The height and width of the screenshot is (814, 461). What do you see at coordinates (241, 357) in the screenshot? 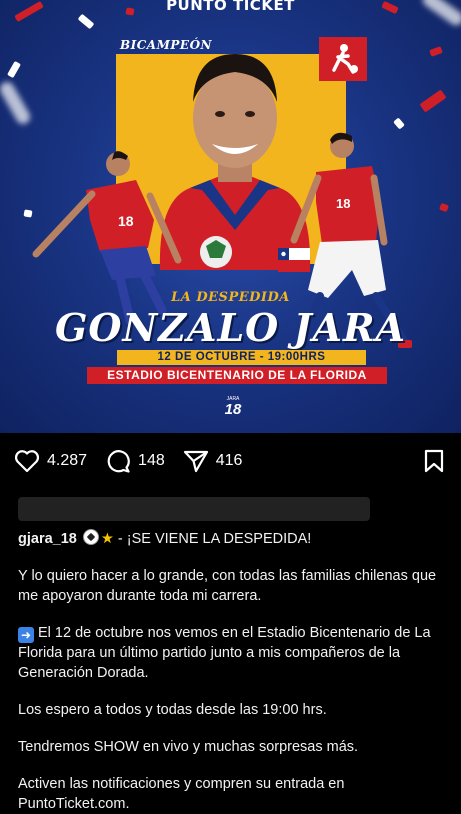
I see `event-date: 12 DE OCTUBRE - 19:00HRS` at bounding box center [241, 357].